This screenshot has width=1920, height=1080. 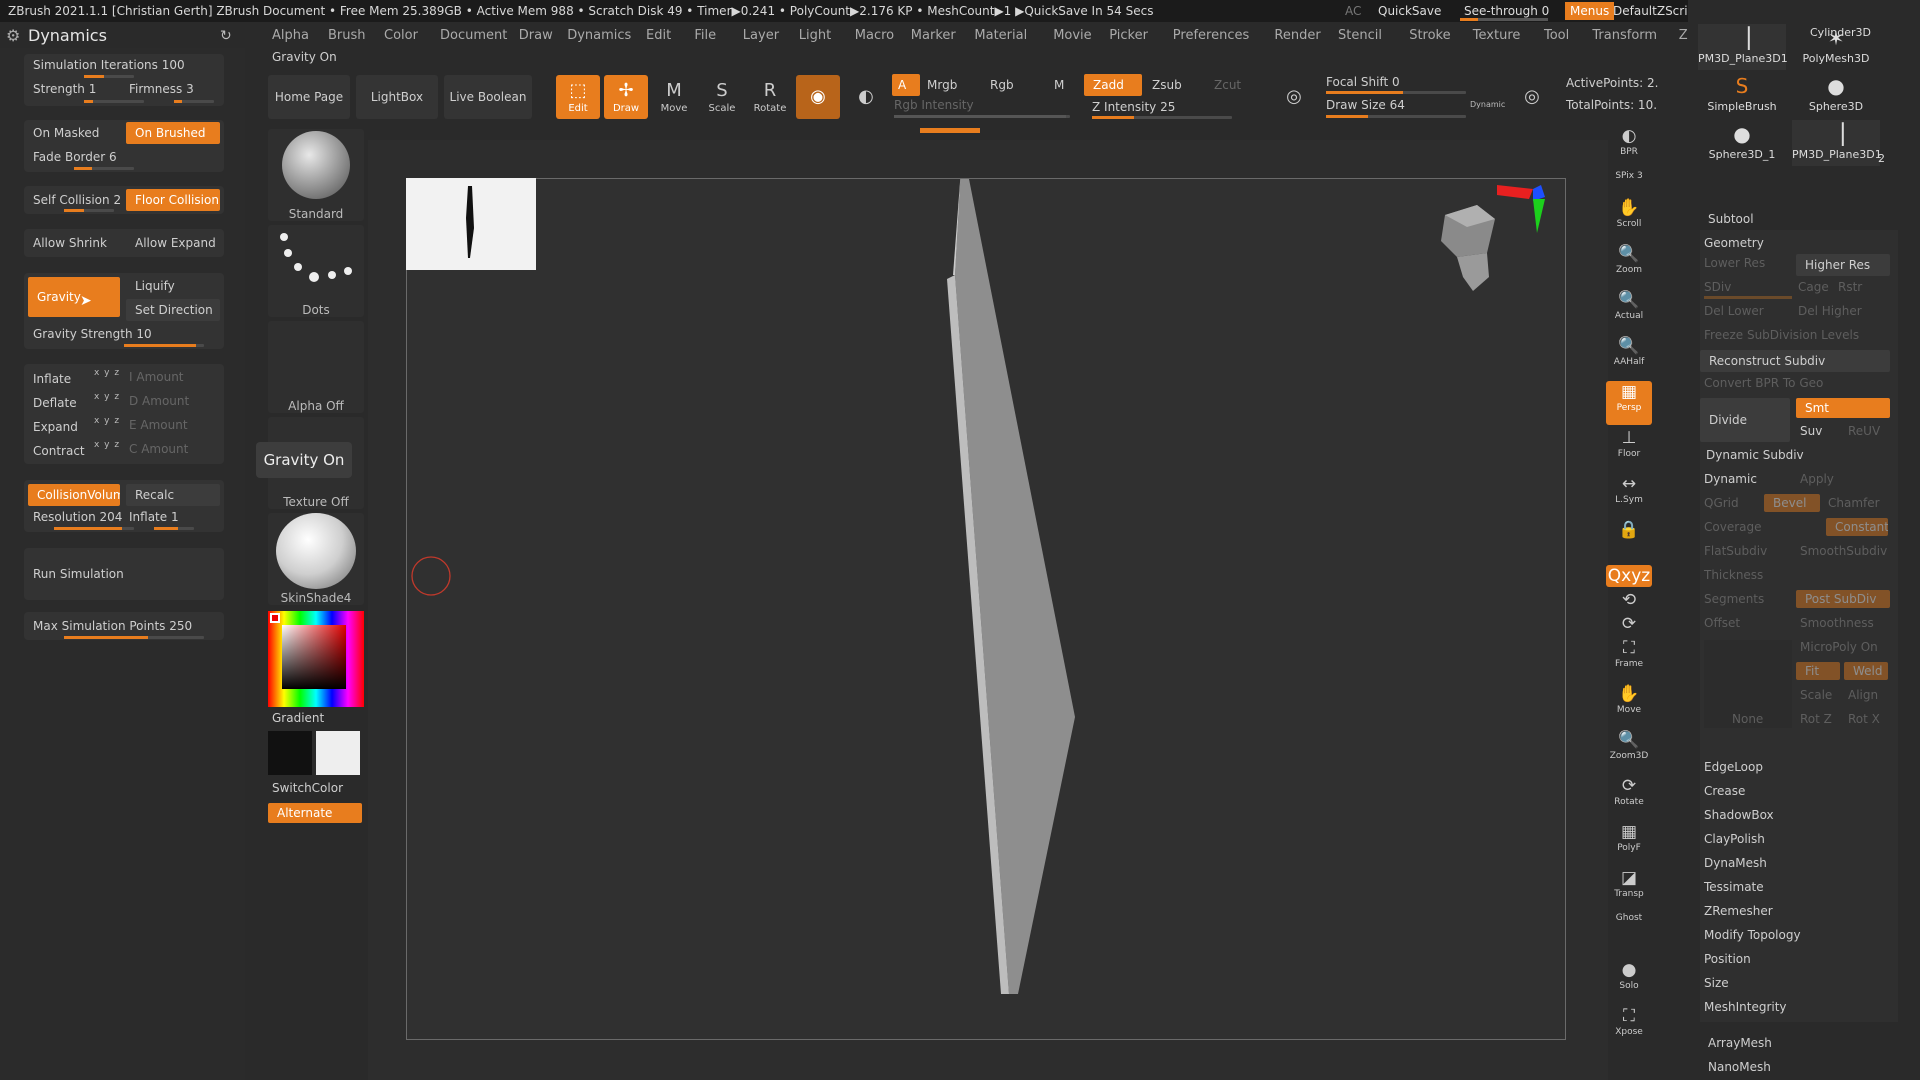 What do you see at coordinates (72, 243) in the screenshot?
I see `allow-shrink-button: Allow Shrink` at bounding box center [72, 243].